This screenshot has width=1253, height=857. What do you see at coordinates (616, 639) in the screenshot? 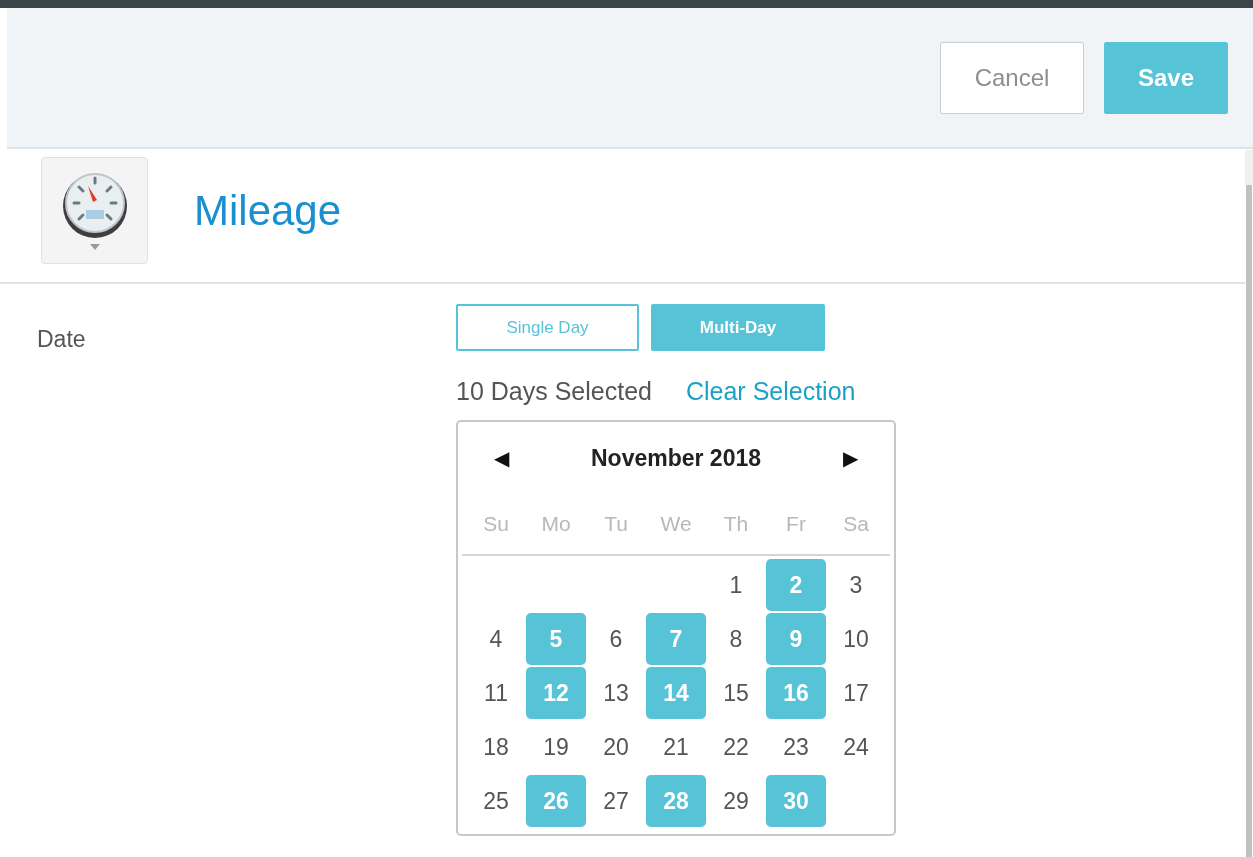
I see `calendar-day: 6` at bounding box center [616, 639].